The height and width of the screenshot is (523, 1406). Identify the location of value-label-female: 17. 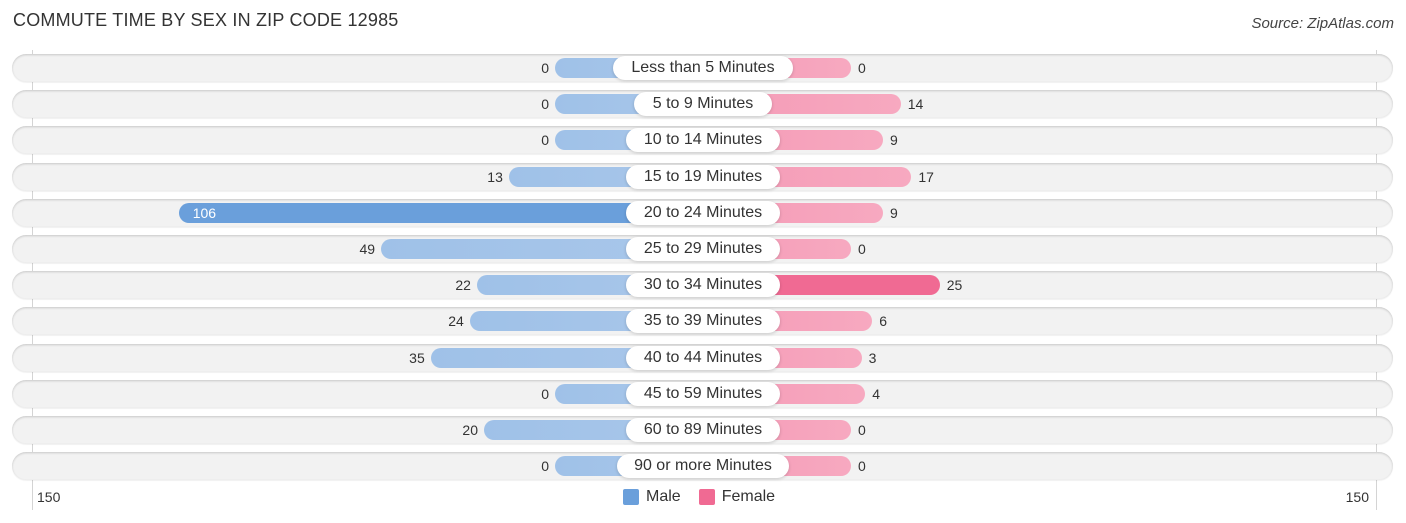
(926, 176).